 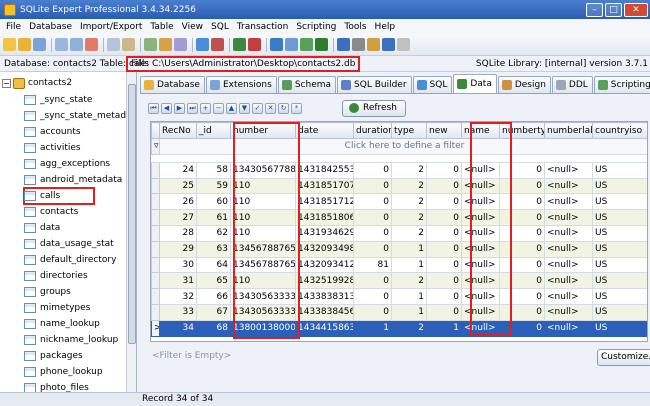 What do you see at coordinates (178, 265) in the screenshot?
I see `cell-recno: 30` at bounding box center [178, 265].